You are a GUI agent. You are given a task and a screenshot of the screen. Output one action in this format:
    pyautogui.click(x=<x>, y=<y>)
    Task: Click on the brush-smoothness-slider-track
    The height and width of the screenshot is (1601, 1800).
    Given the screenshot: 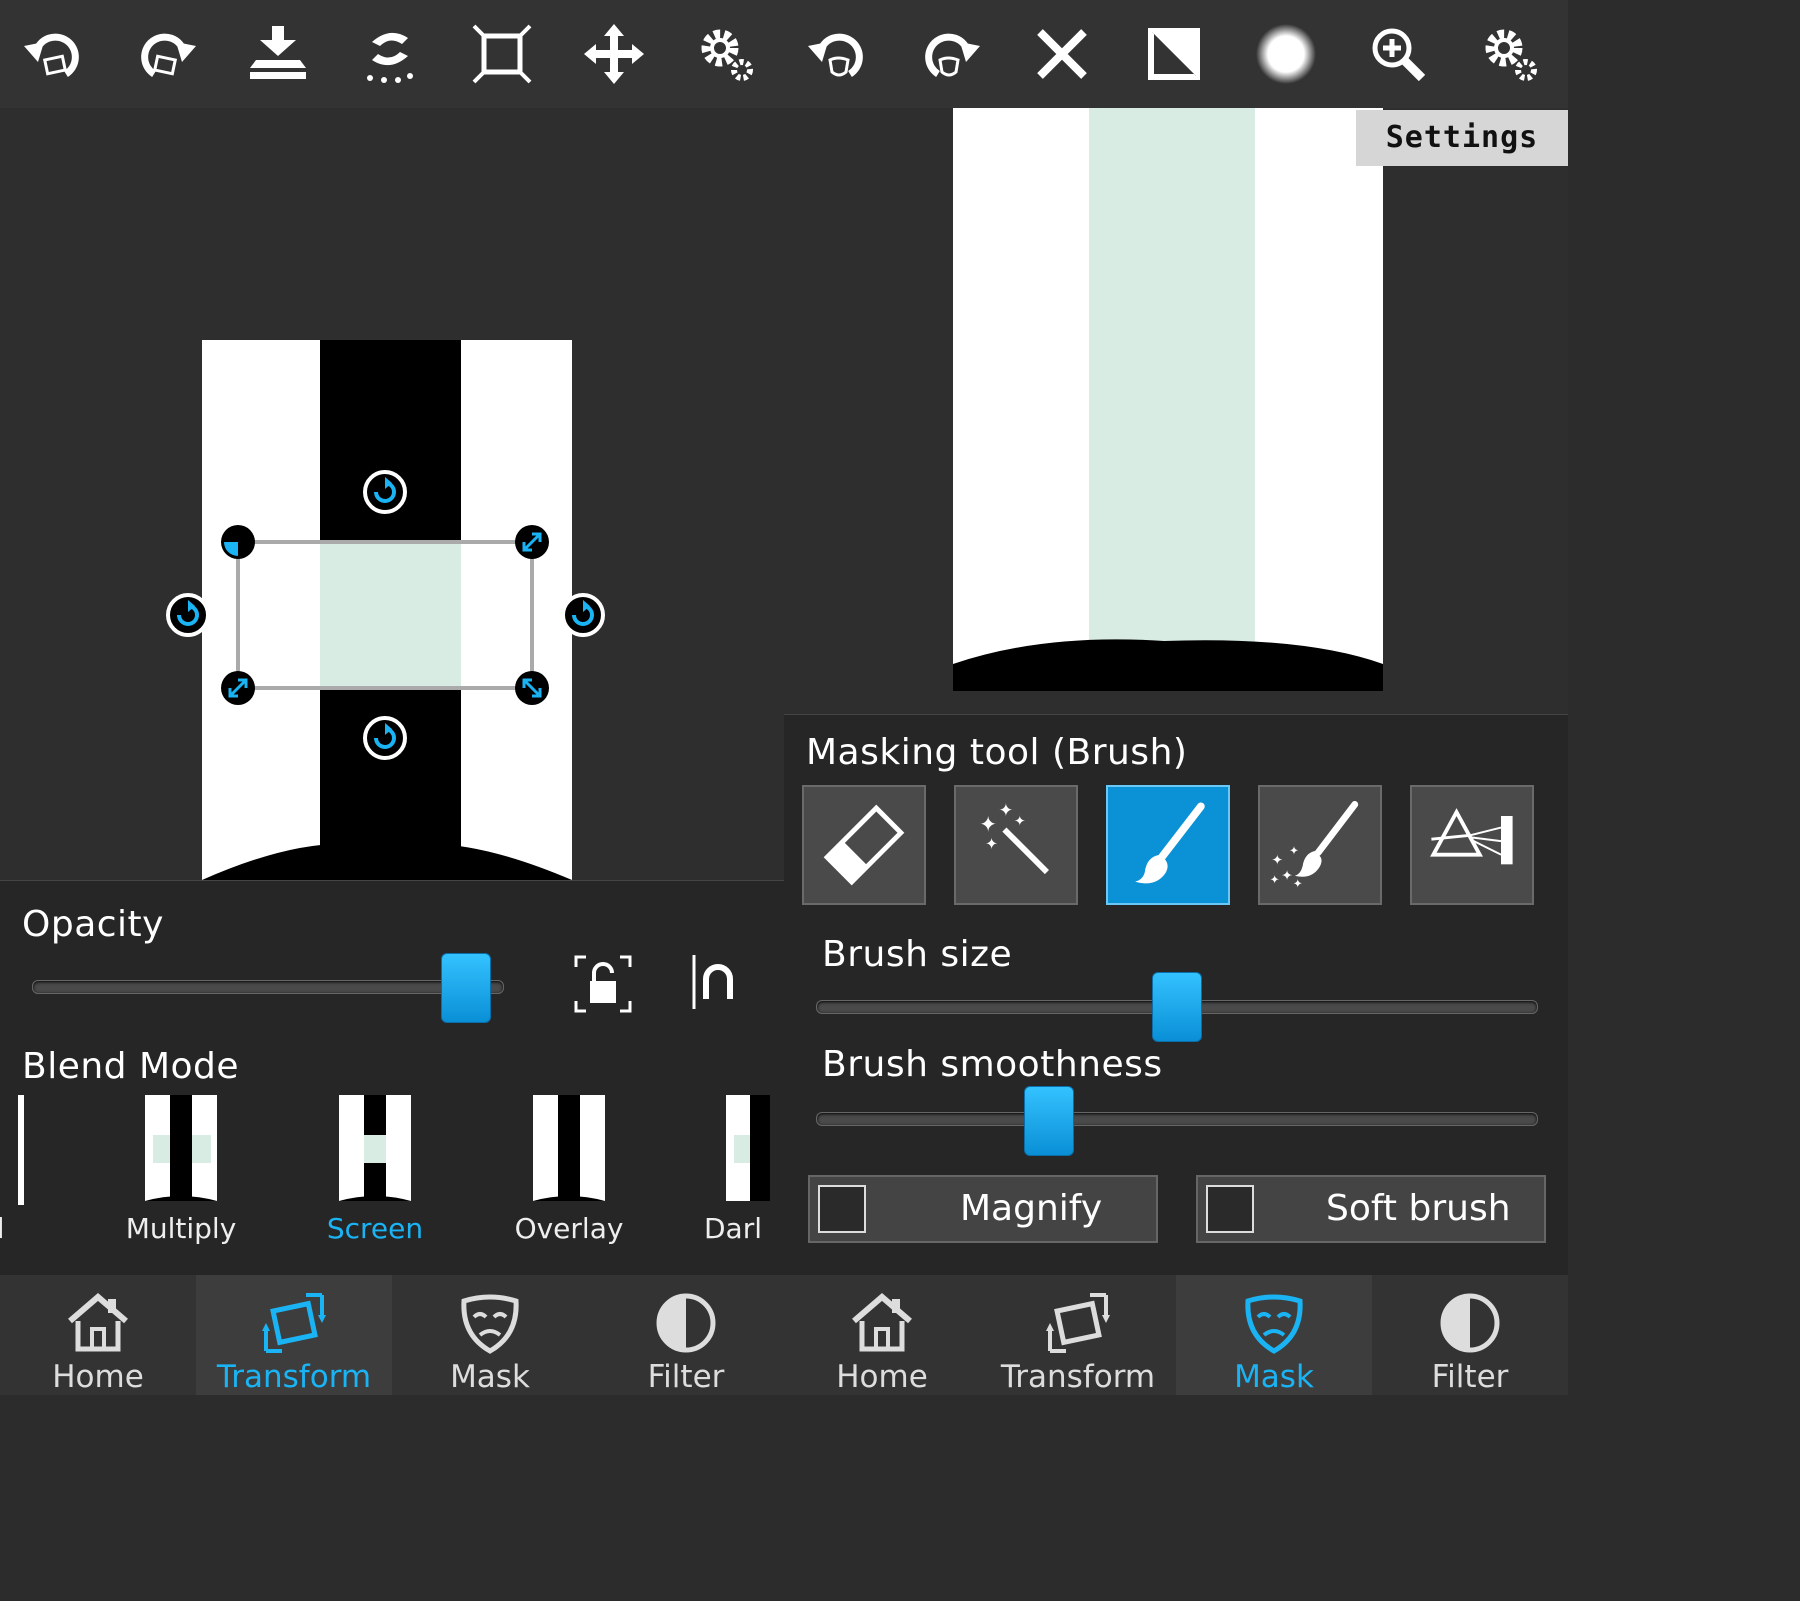 What is the action you would take?
    pyautogui.click(x=1177, y=1119)
    